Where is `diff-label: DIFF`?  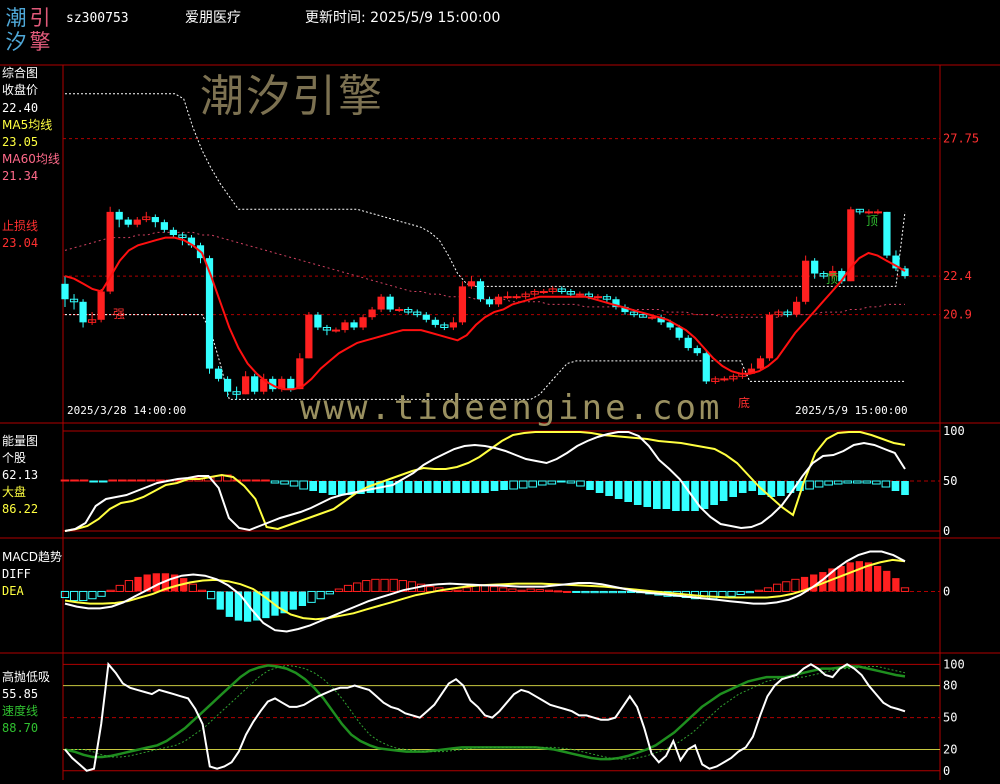
diff-label: DIFF is located at coordinates (16, 574).